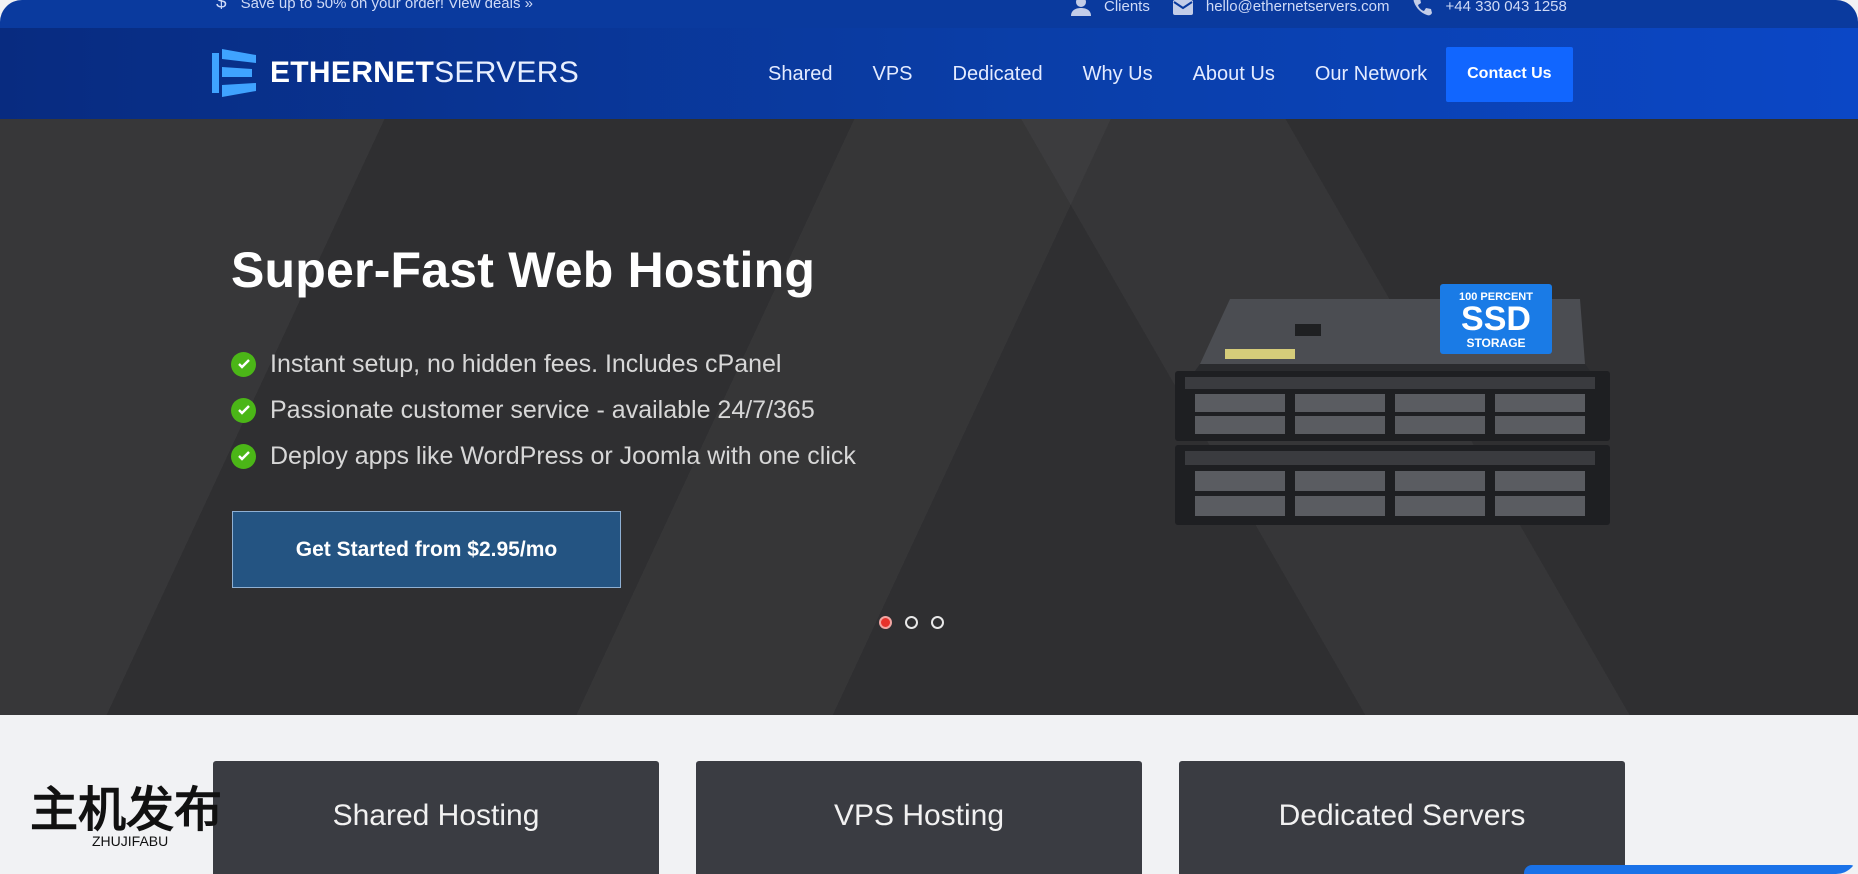  What do you see at coordinates (1495, 343) in the screenshot?
I see `badge-line3: STORAGE` at bounding box center [1495, 343].